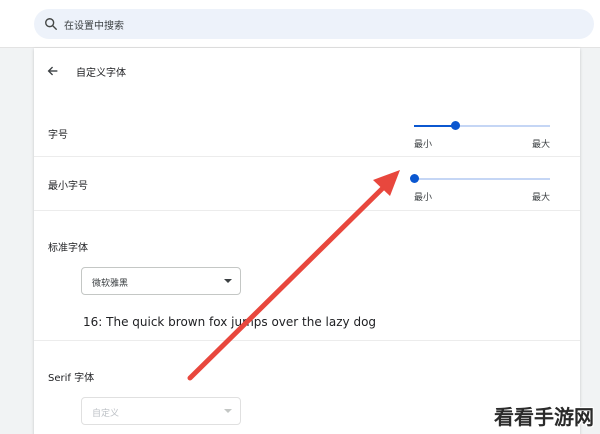 This screenshot has height=434, width=600. What do you see at coordinates (307, 132) in the screenshot?
I see `font-size-row: 字号 最小 最大` at bounding box center [307, 132].